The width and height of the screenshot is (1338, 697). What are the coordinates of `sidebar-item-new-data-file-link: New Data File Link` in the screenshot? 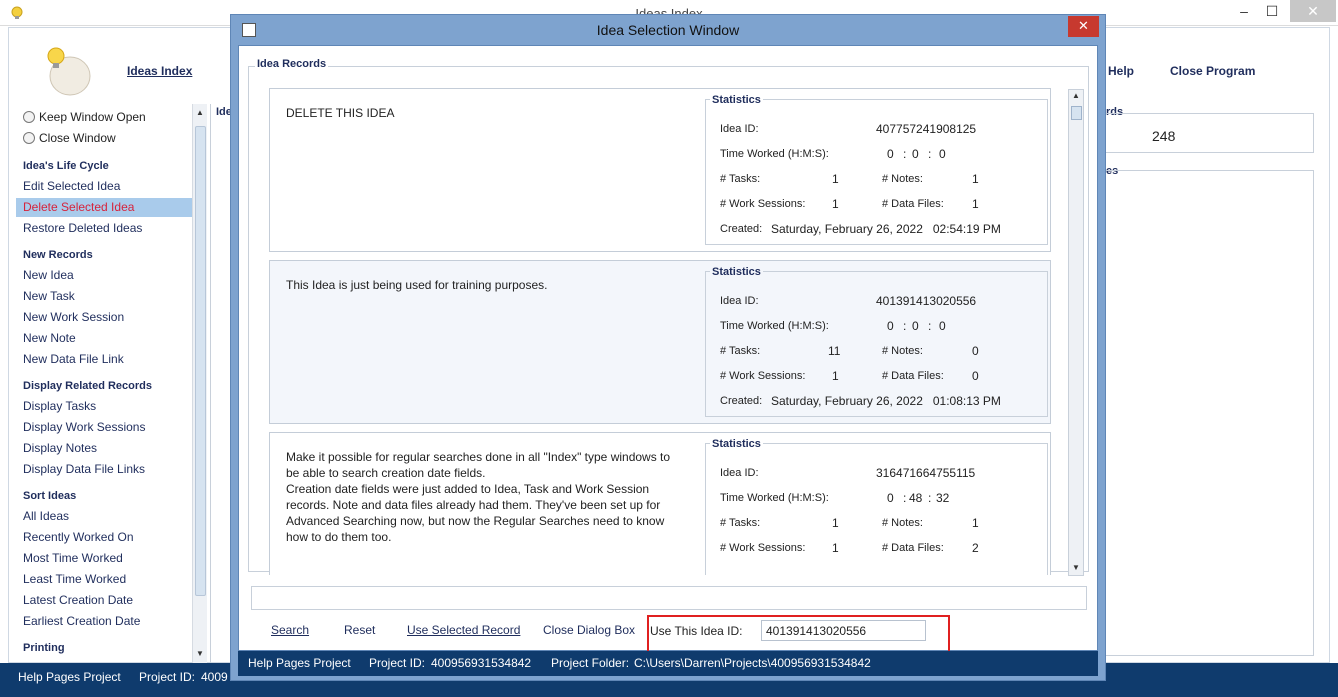 It's located at (104, 359).